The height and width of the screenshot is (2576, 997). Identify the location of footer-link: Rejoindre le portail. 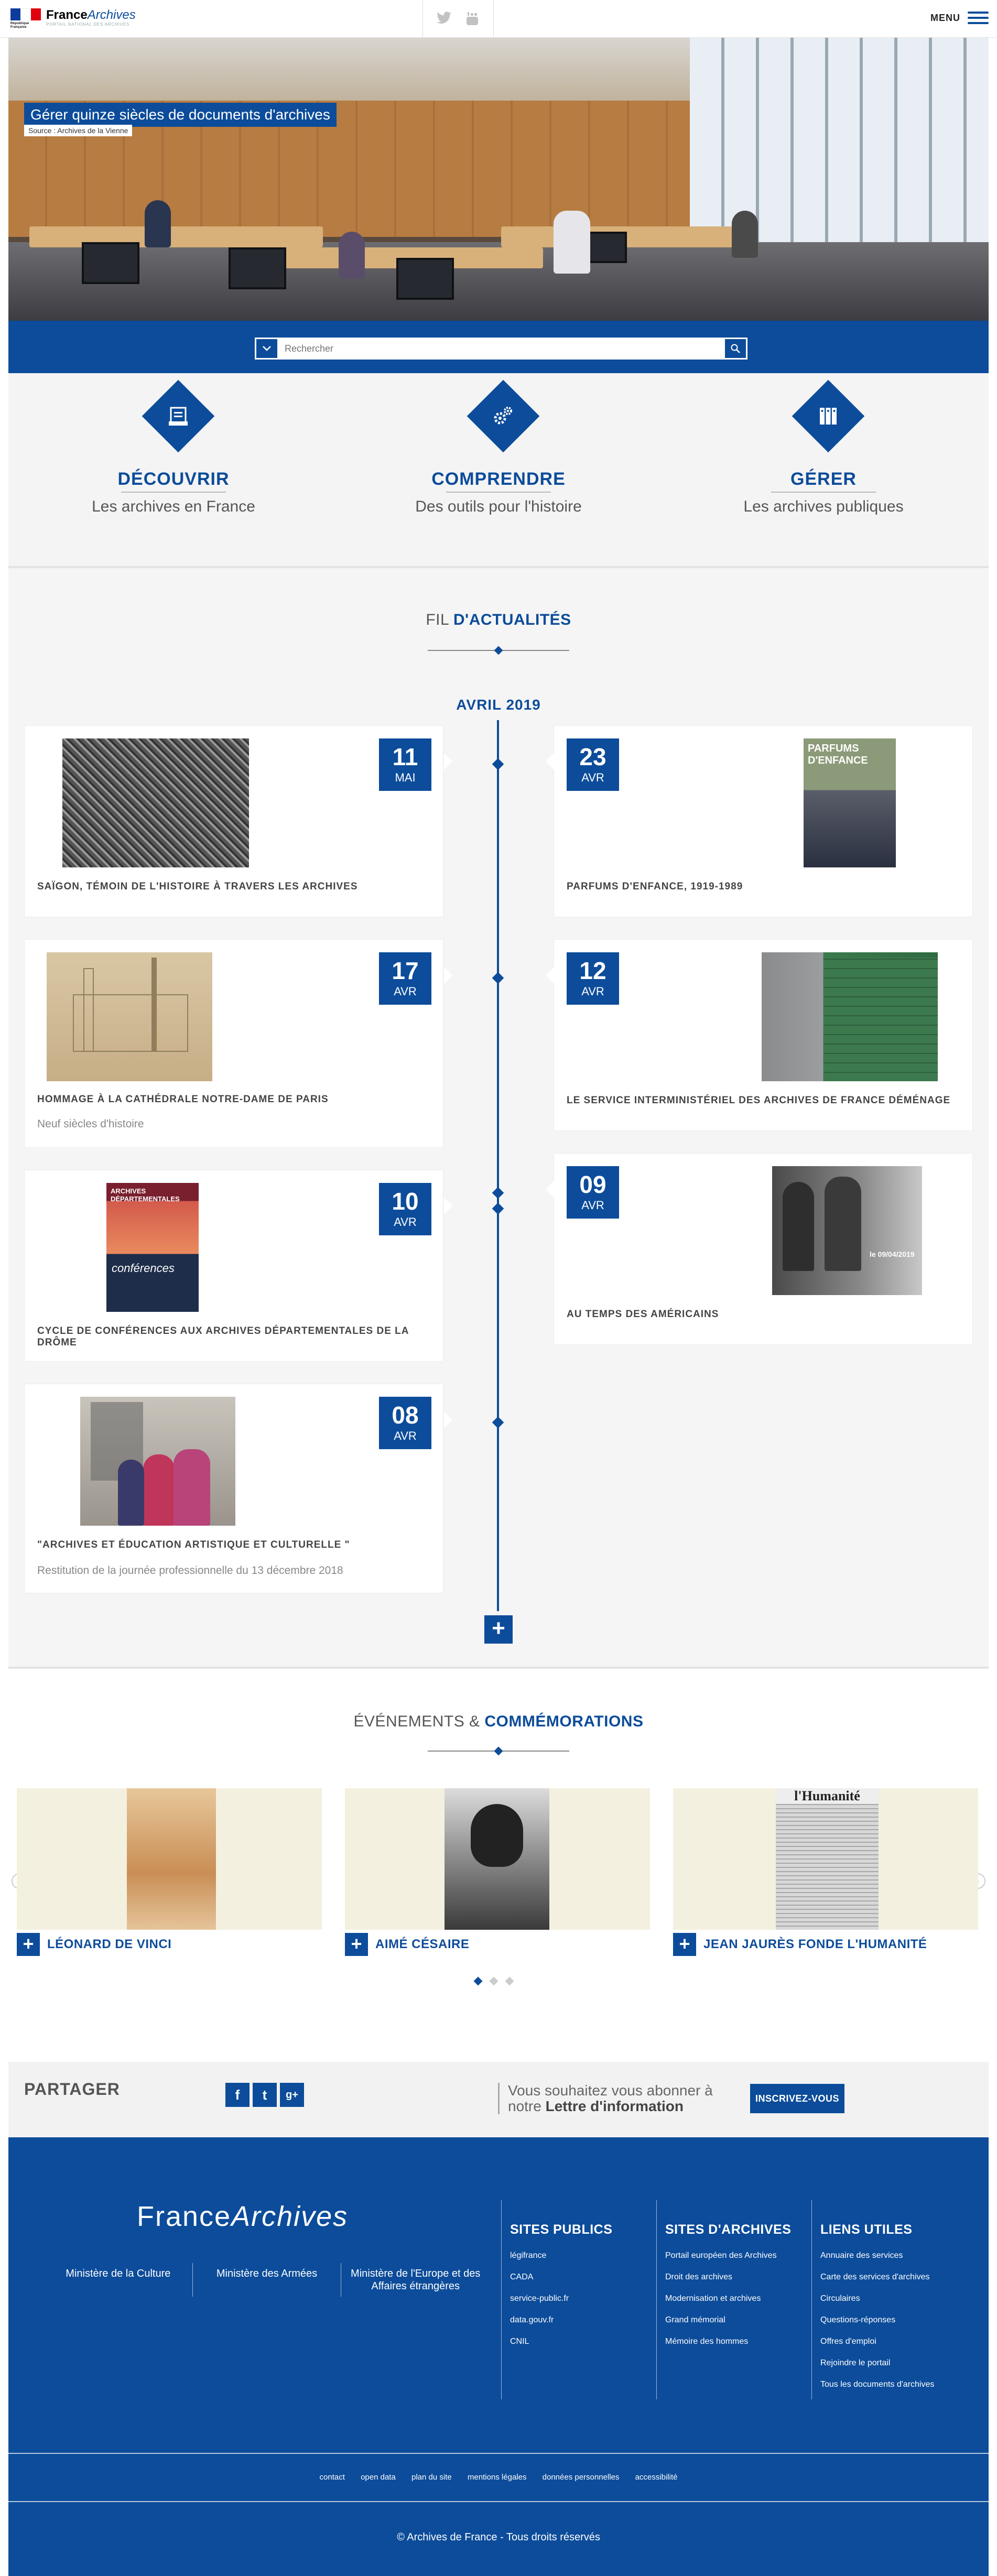
(889, 2363).